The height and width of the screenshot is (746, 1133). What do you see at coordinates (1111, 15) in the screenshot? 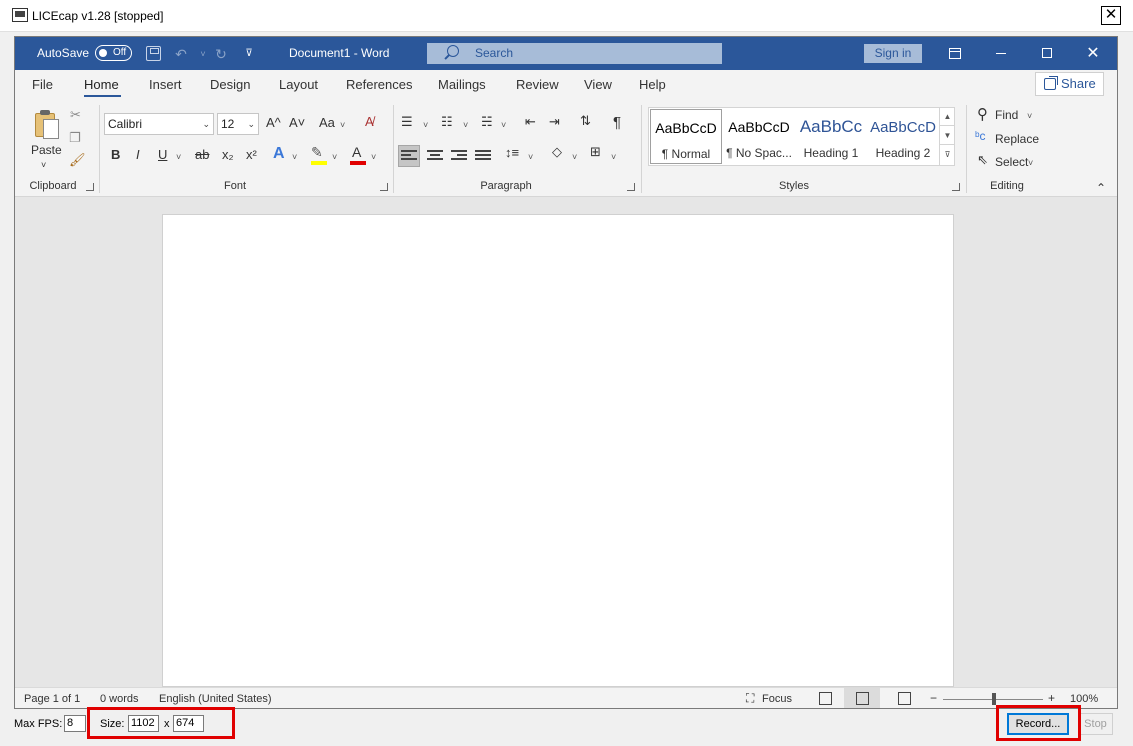
I see `licecap-close-button: ✕` at bounding box center [1111, 15].